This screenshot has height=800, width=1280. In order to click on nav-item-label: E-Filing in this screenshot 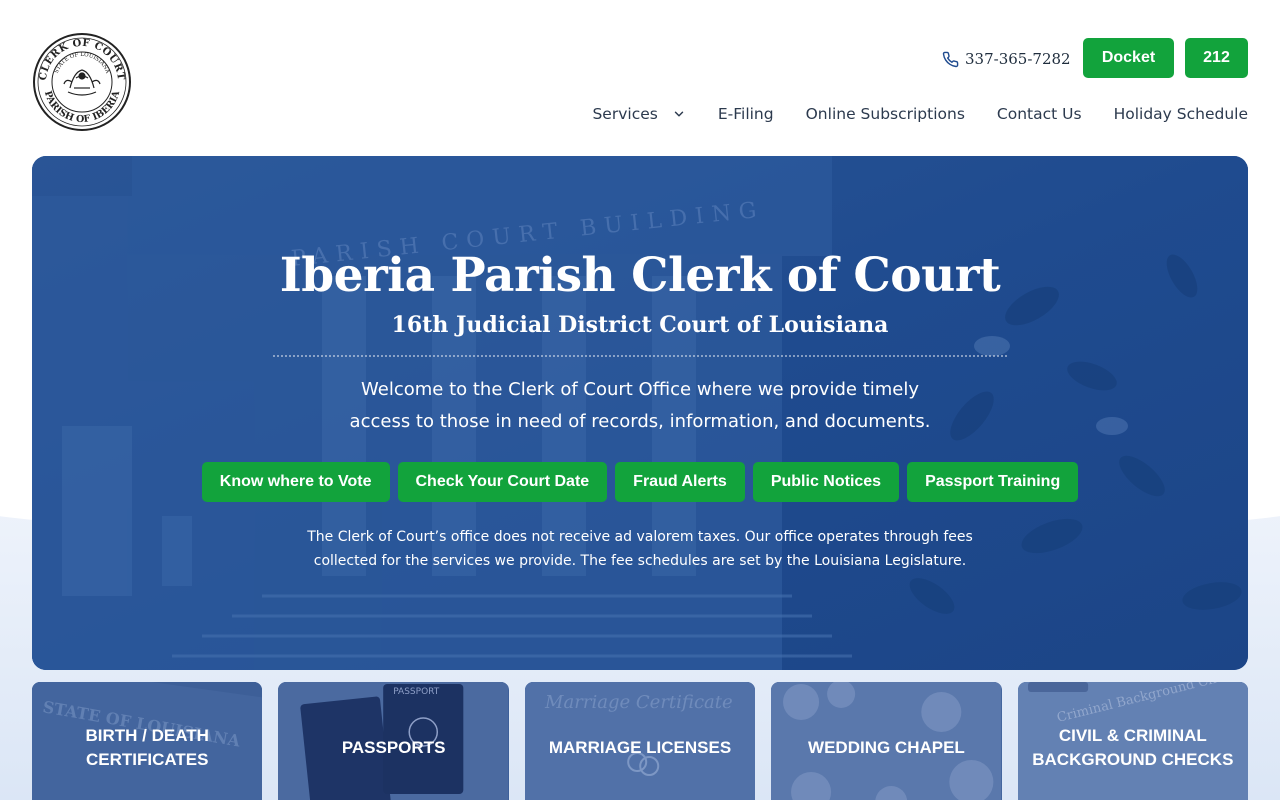, I will do `click(745, 114)`.